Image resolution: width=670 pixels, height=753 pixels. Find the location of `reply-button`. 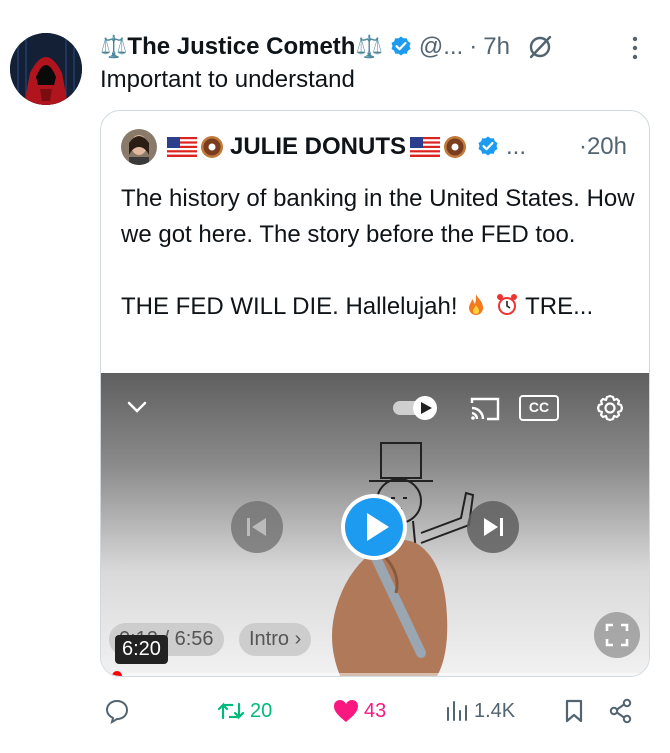

reply-button is located at coordinates (119, 711).